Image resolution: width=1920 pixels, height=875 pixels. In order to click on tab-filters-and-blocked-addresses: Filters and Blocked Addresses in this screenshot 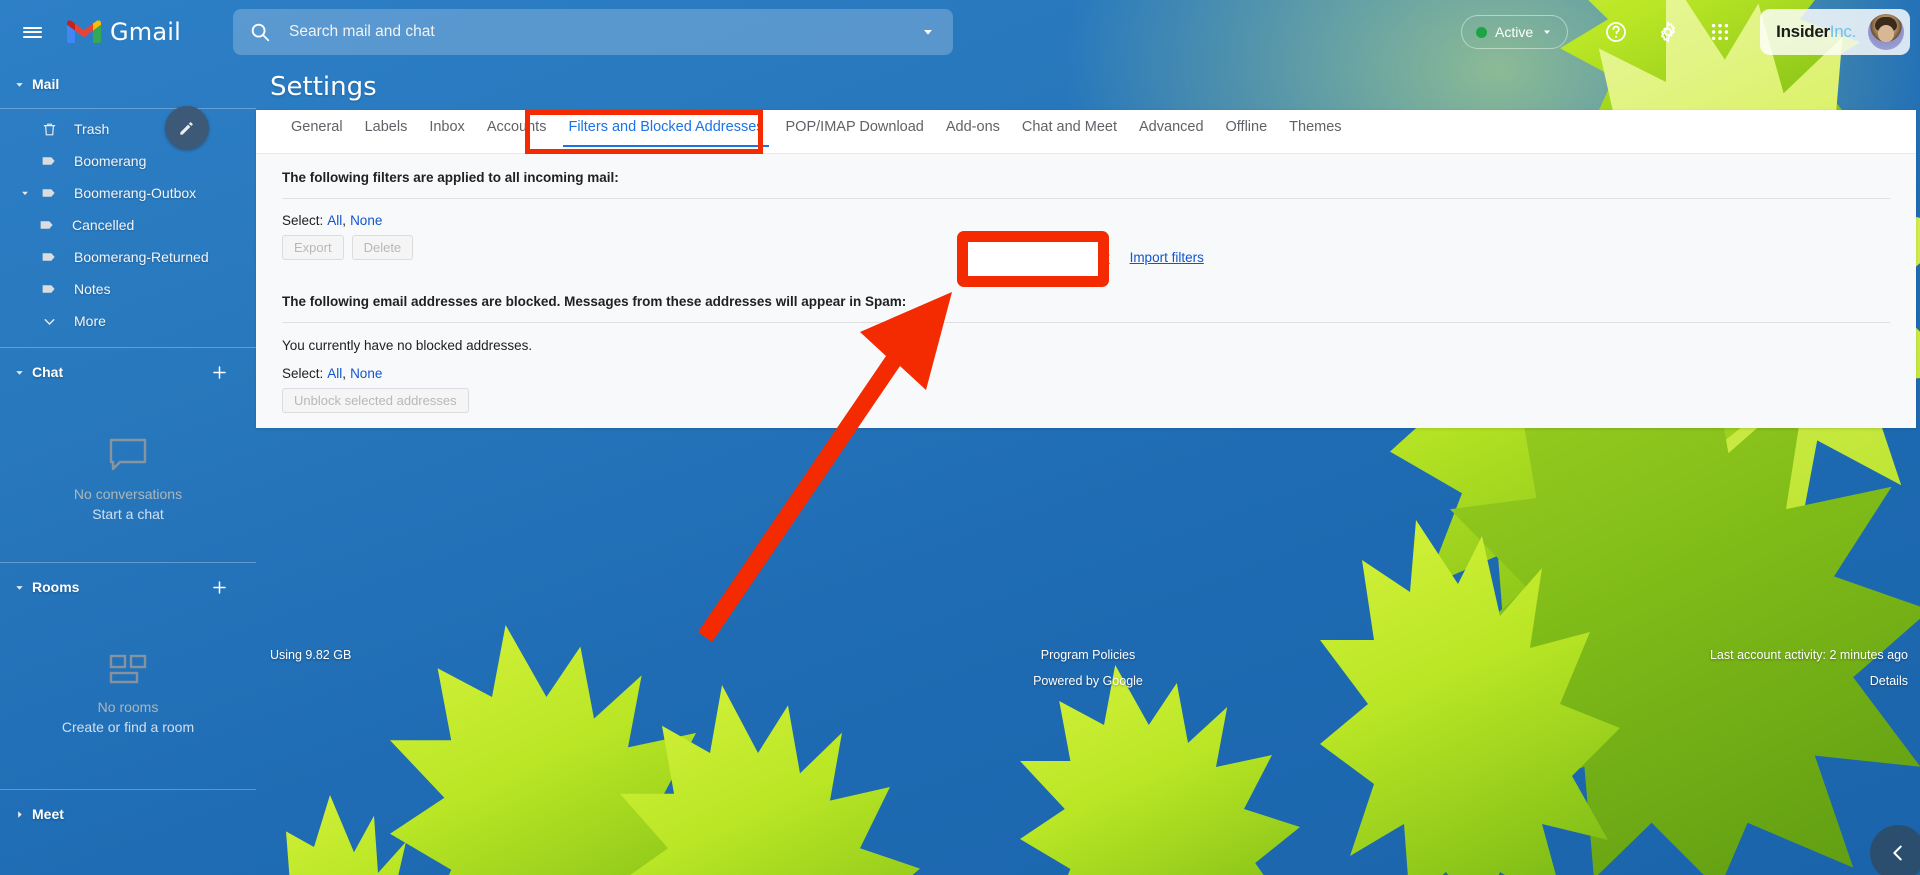, I will do `click(665, 128)`.